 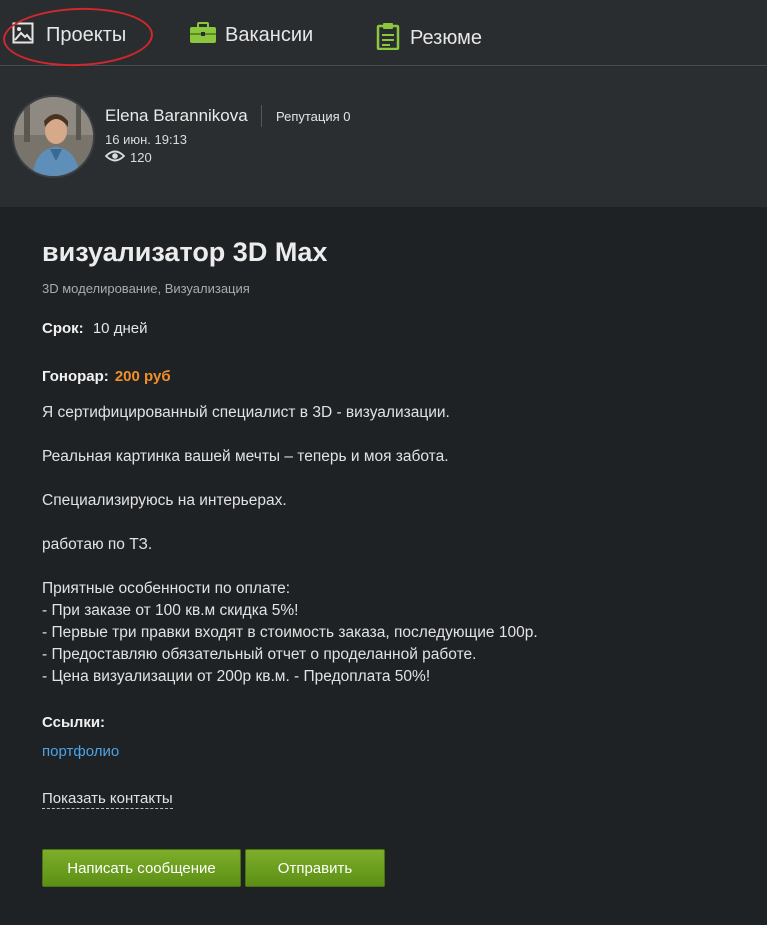 What do you see at coordinates (203, 35) in the screenshot?
I see `briefcase-icon` at bounding box center [203, 35].